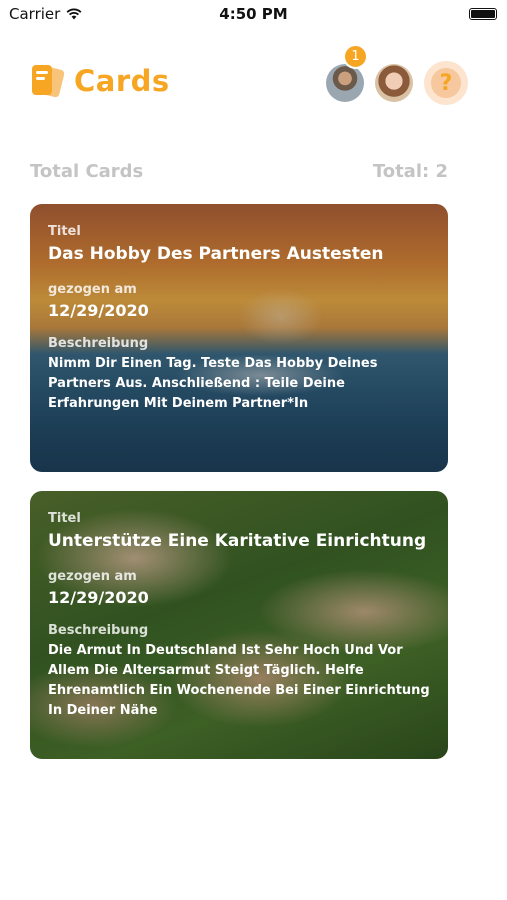 Image resolution: width=507 pixels, height=900 pixels. I want to click on totals-row: Total Cards Total: 2, so click(239, 171).